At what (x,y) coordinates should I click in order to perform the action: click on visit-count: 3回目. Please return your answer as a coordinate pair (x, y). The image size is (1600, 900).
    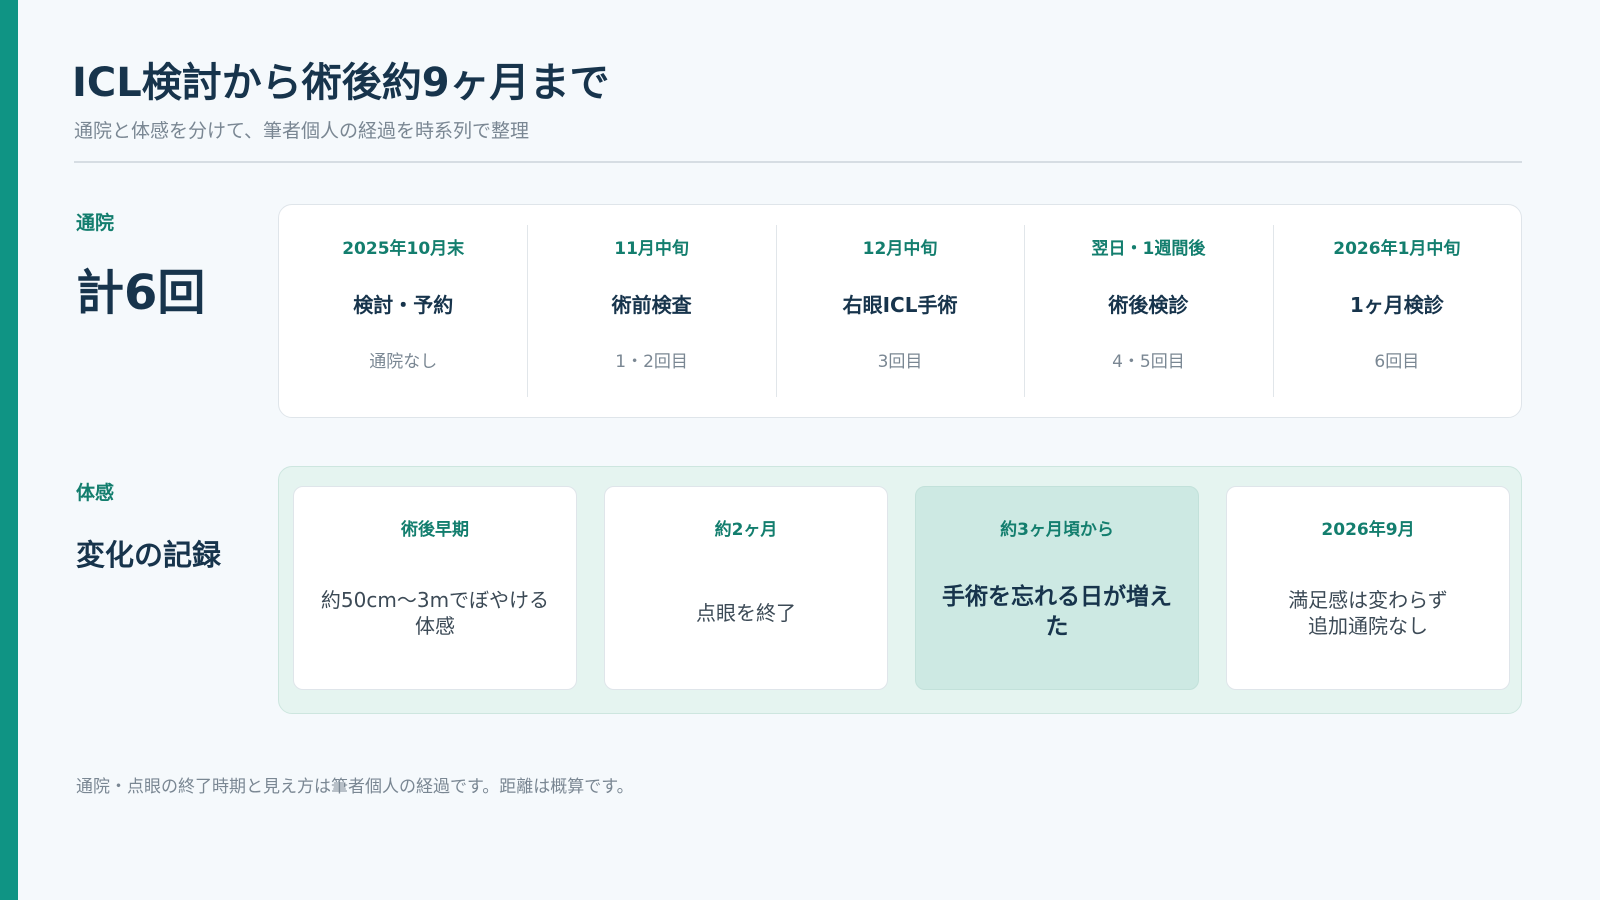
    Looking at the image, I should click on (900, 362).